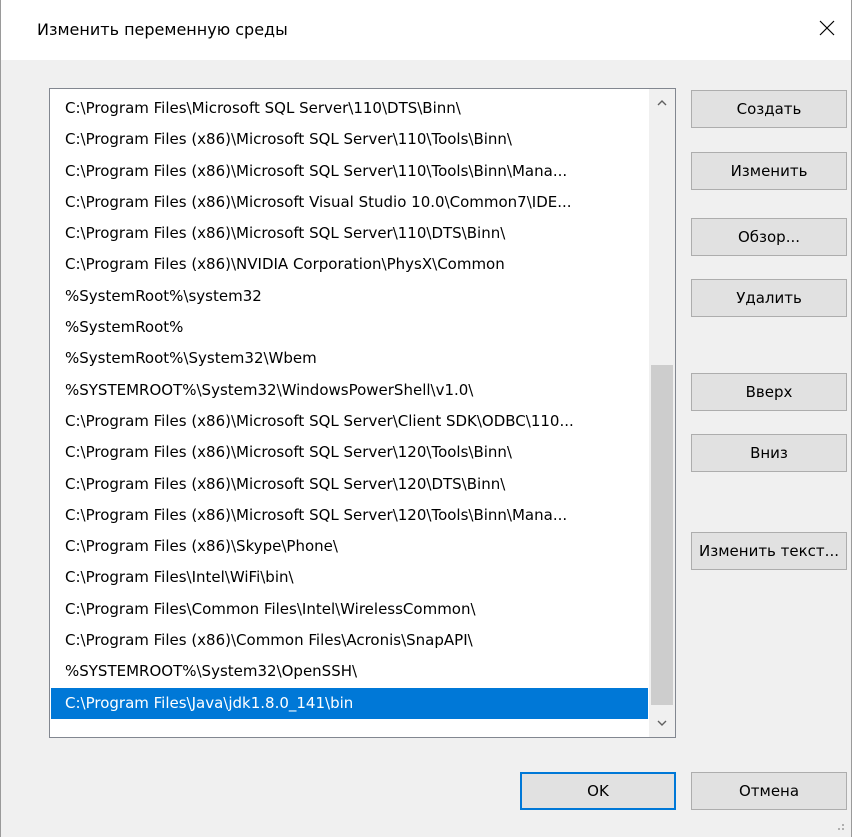 The width and height of the screenshot is (854, 837). What do you see at coordinates (349, 296) in the screenshot?
I see `path-list-item: %SystemRoot%\system32` at bounding box center [349, 296].